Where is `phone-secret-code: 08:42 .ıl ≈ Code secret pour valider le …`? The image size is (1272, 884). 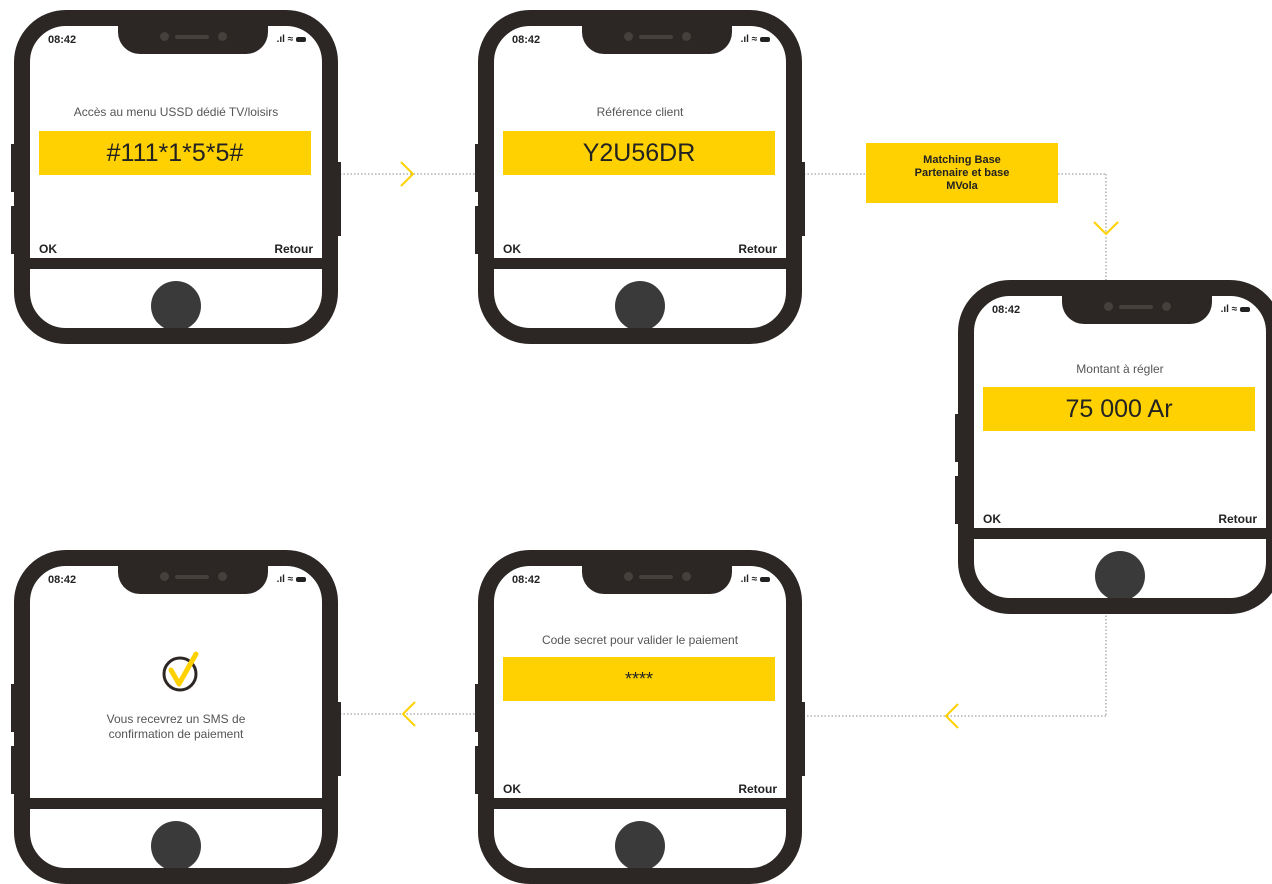 phone-secret-code: 08:42 .ıl ≈ Code secret pour valider le … is located at coordinates (640, 717).